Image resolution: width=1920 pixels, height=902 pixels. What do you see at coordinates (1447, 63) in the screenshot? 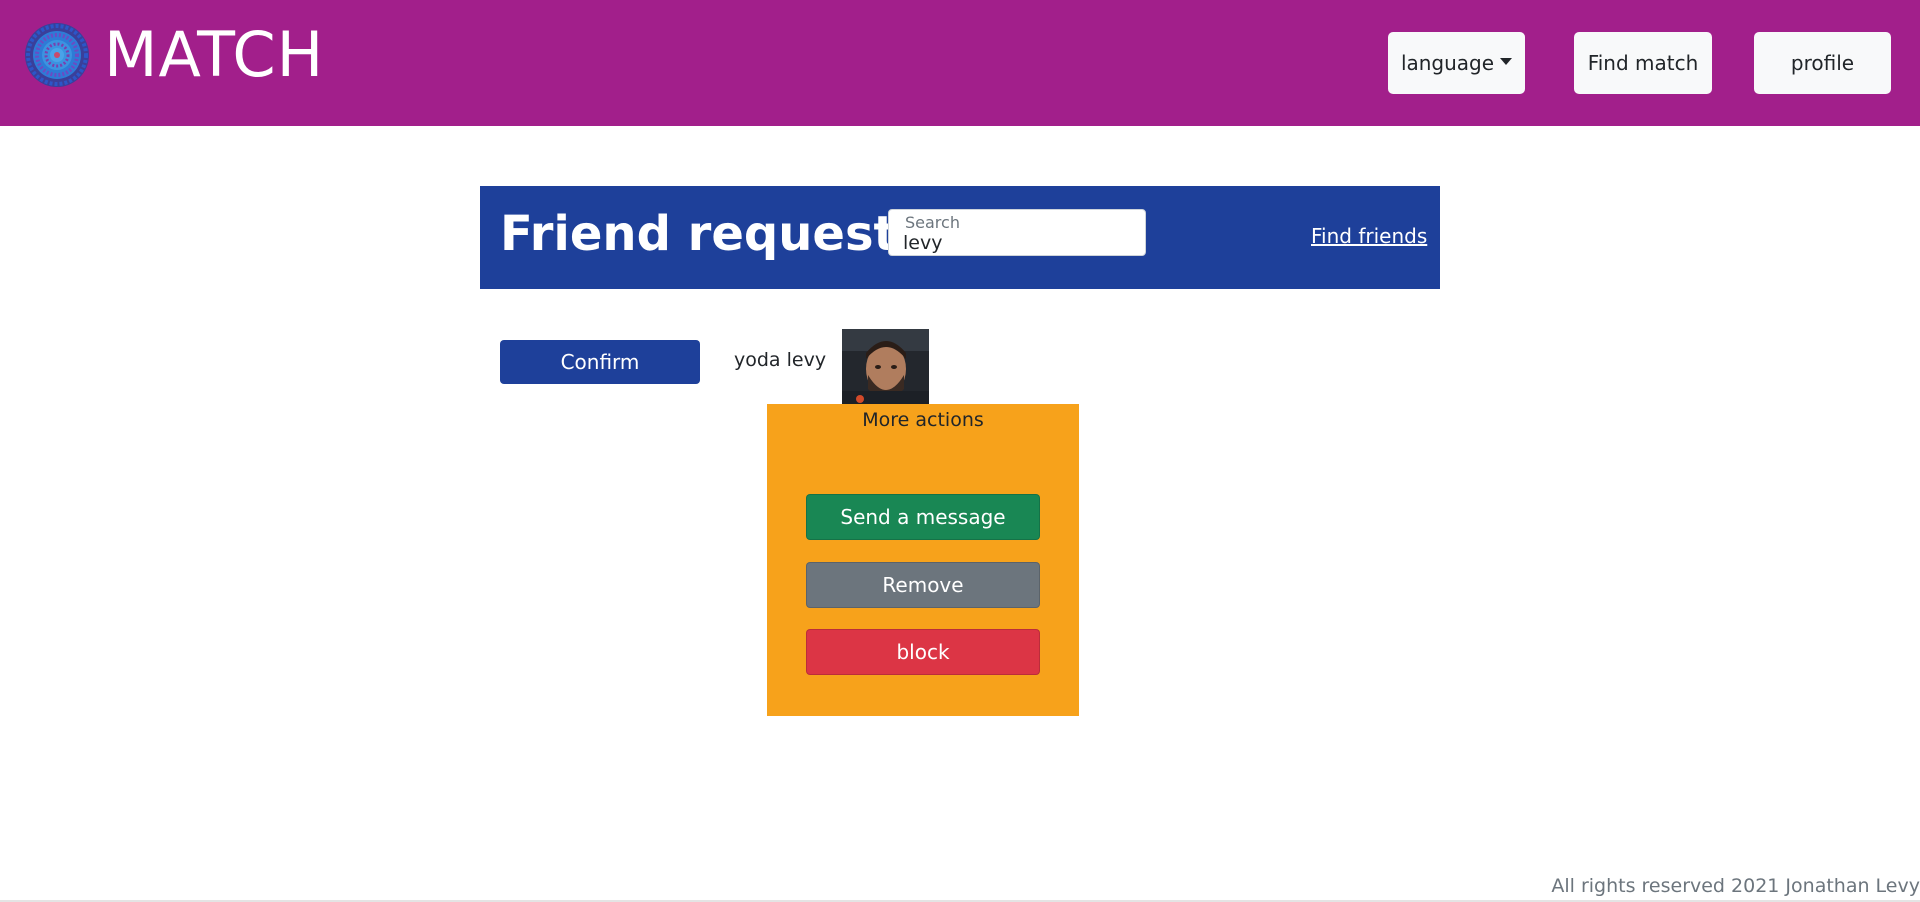
I see `language-label: language` at bounding box center [1447, 63].